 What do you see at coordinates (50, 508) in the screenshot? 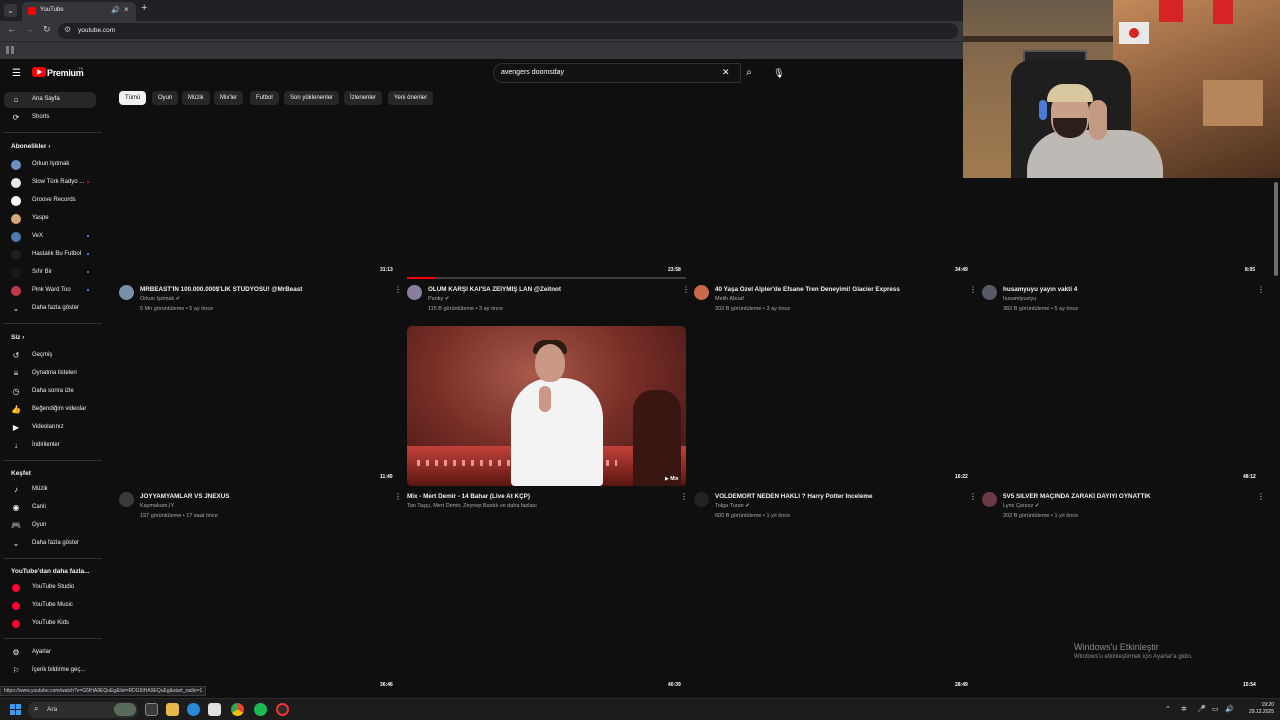
I see `sidebar-item-live: ◉ Canlı` at bounding box center [50, 508].